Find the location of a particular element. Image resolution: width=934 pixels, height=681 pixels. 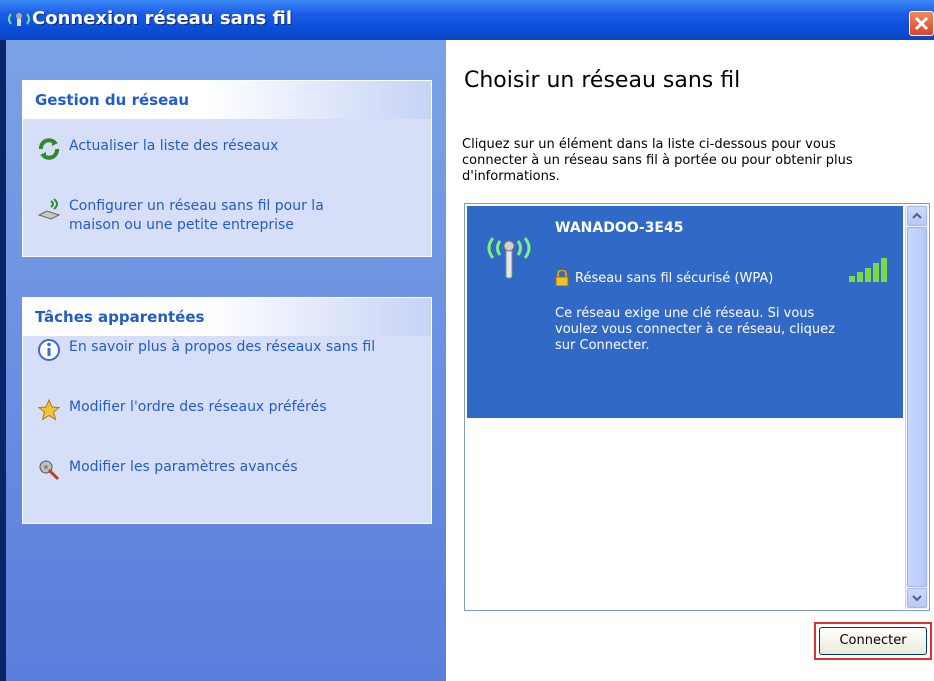

advanced-settings-label: Modifier les paramètres avancés is located at coordinates (183, 467).